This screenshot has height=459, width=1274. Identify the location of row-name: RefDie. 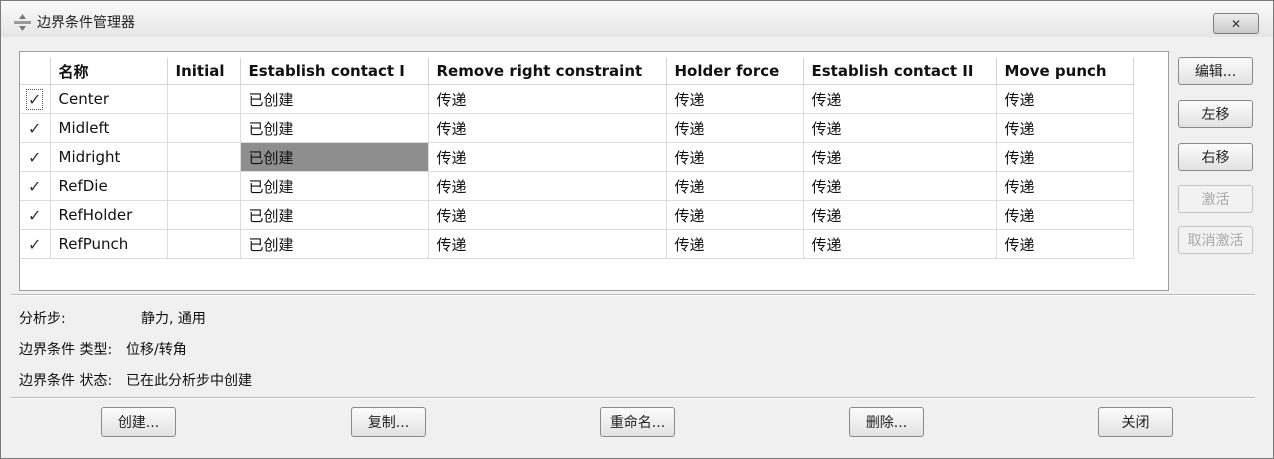
(109, 186).